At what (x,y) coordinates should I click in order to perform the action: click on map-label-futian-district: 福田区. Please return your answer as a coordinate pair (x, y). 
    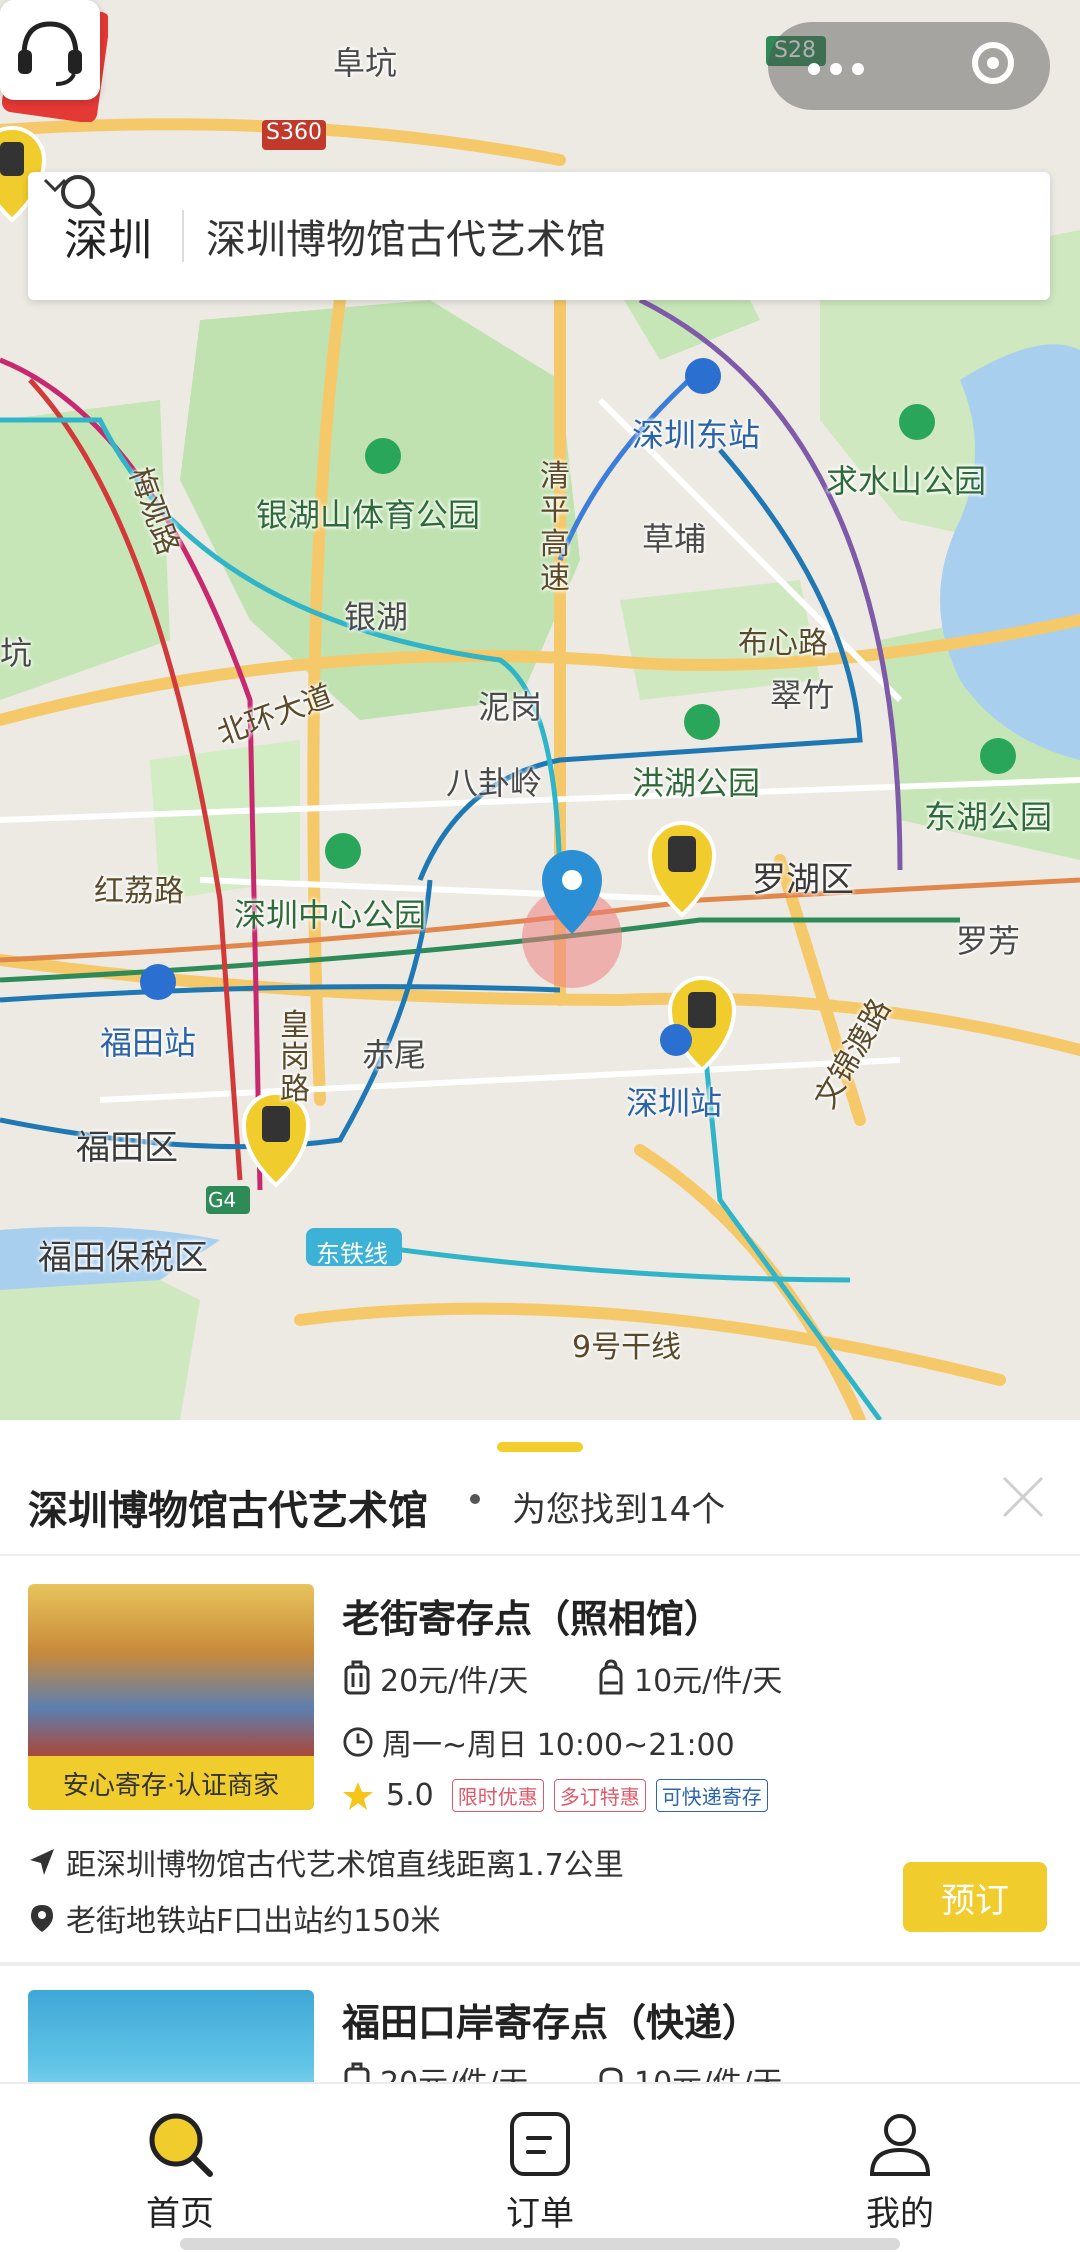
    Looking at the image, I should click on (127, 1148).